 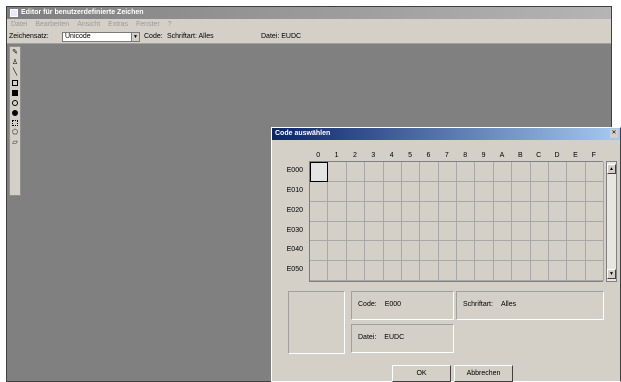 What do you see at coordinates (611, 221) in the screenshot?
I see `grid-scrollbar: ▲ ▼` at bounding box center [611, 221].